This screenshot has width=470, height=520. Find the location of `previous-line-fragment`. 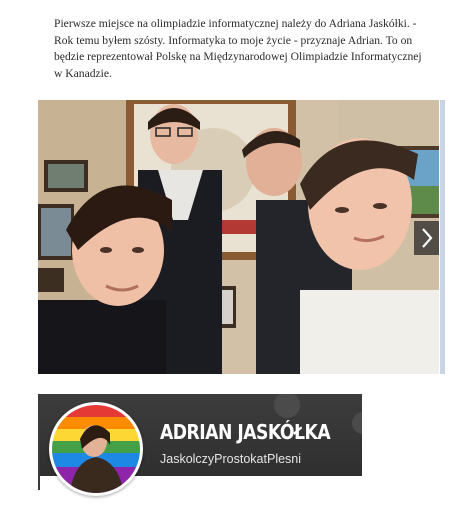

previous-line-fragment is located at coordinates (204, 3).